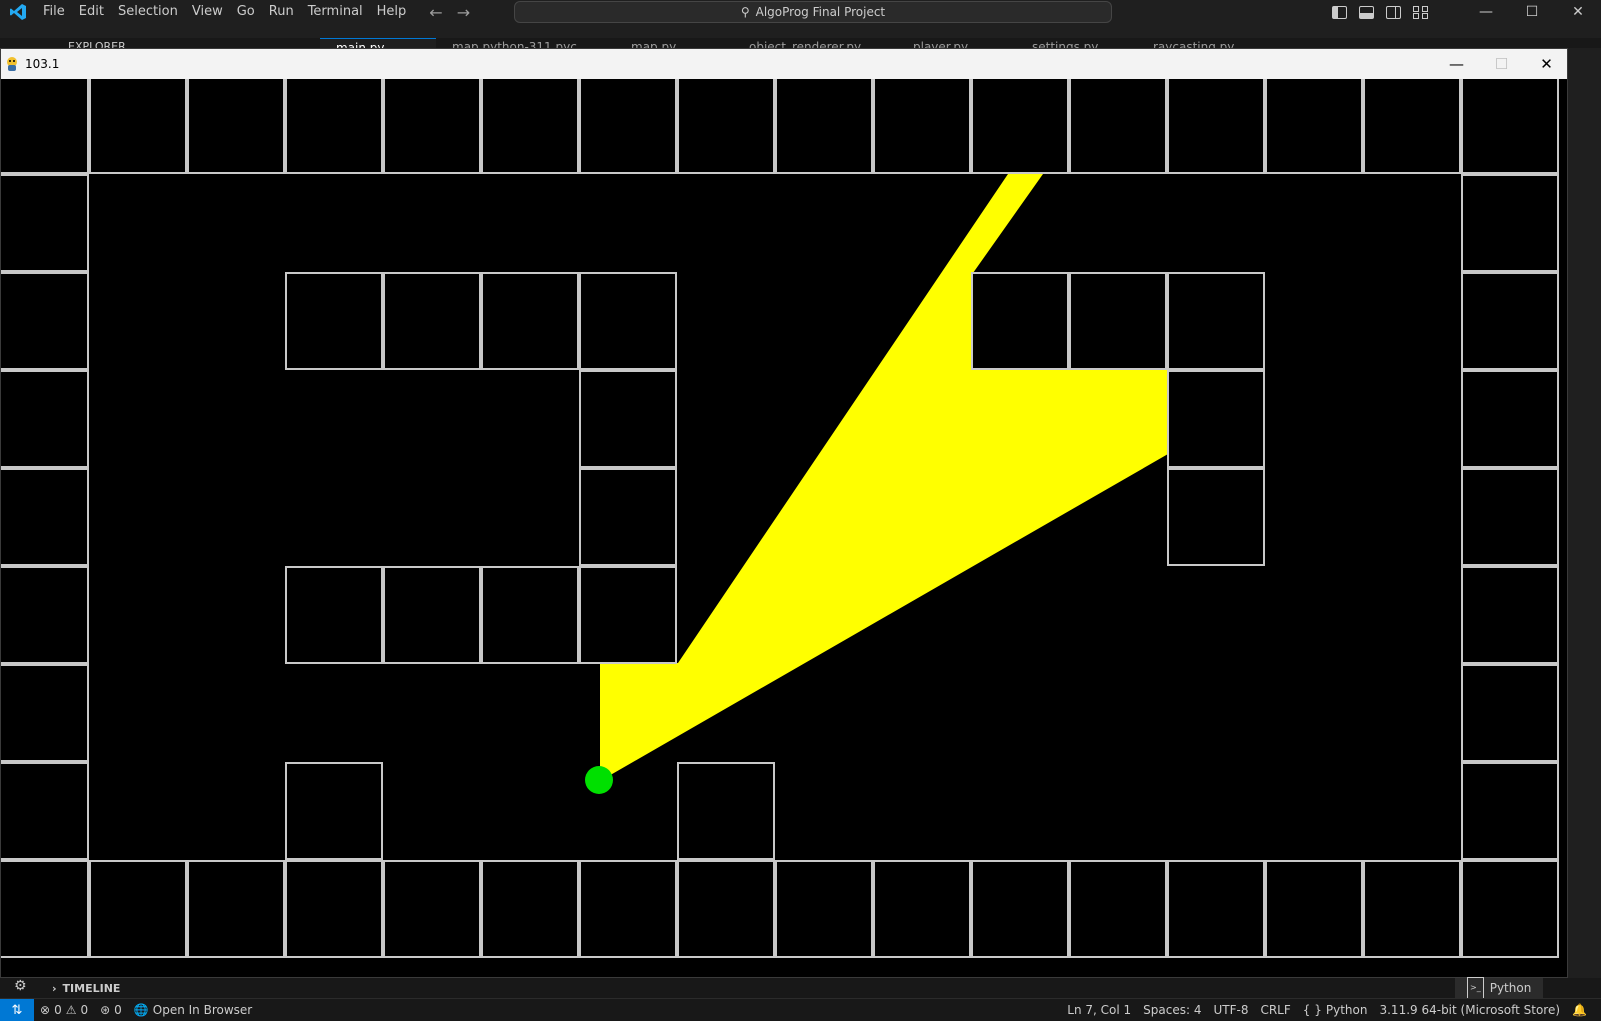 The image size is (1601, 1021). Describe the element at coordinates (1380, 12) in the screenshot. I see `layout-controls` at that location.